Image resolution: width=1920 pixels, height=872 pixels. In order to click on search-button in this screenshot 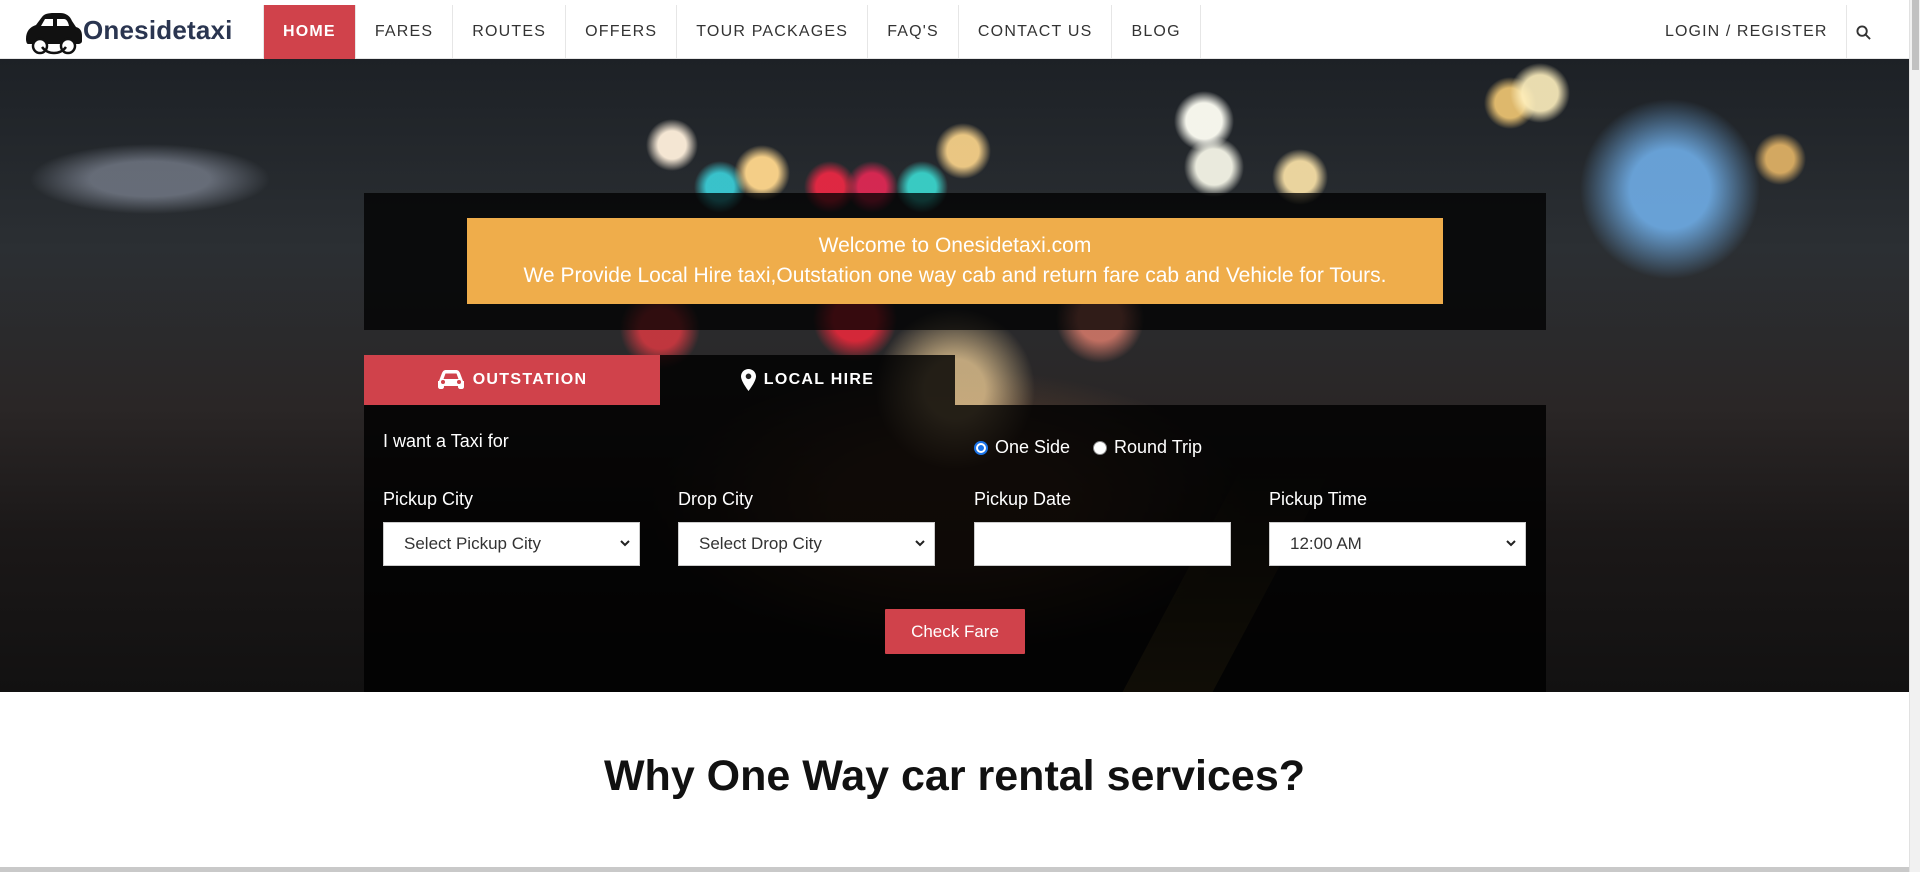, I will do `click(1863, 32)`.